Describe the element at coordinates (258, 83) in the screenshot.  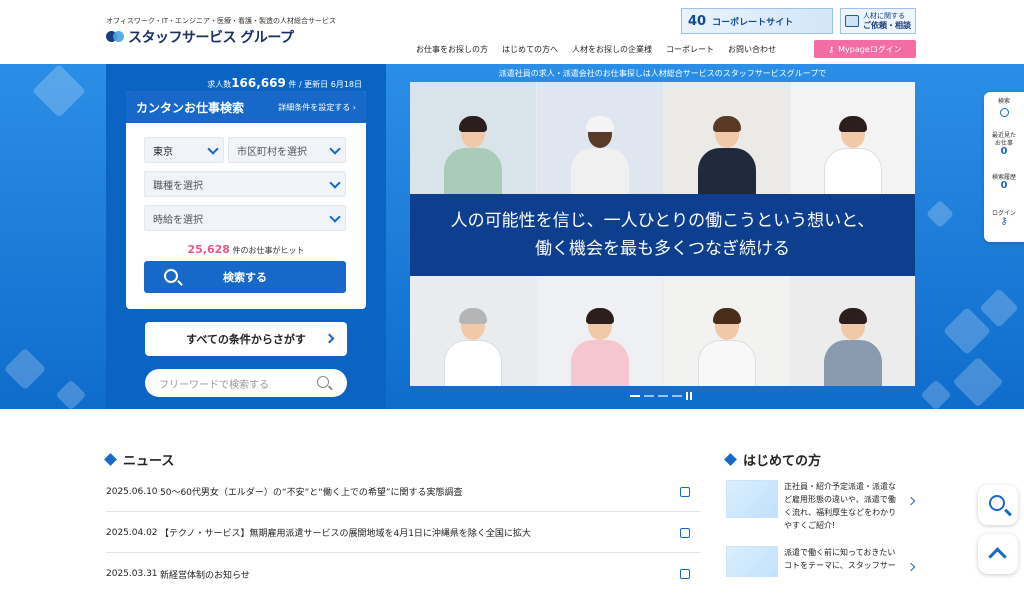
I see `job-count-number: 166,669` at that location.